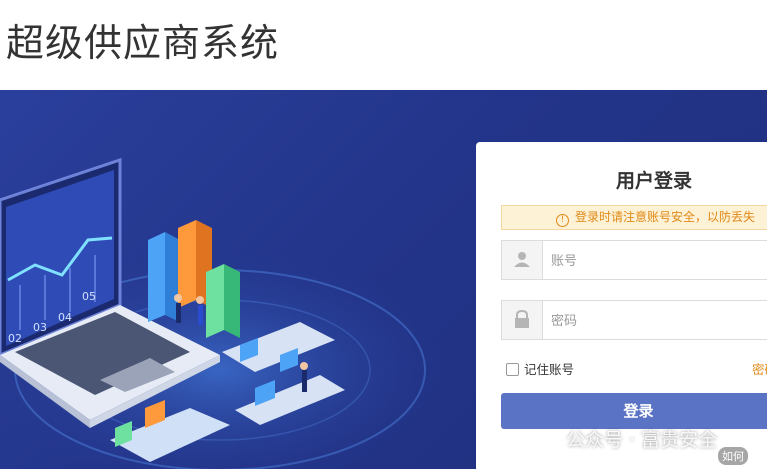 This screenshot has height=472, width=767. What do you see at coordinates (15, 338) in the screenshot?
I see `axis-label-02: 02` at bounding box center [15, 338].